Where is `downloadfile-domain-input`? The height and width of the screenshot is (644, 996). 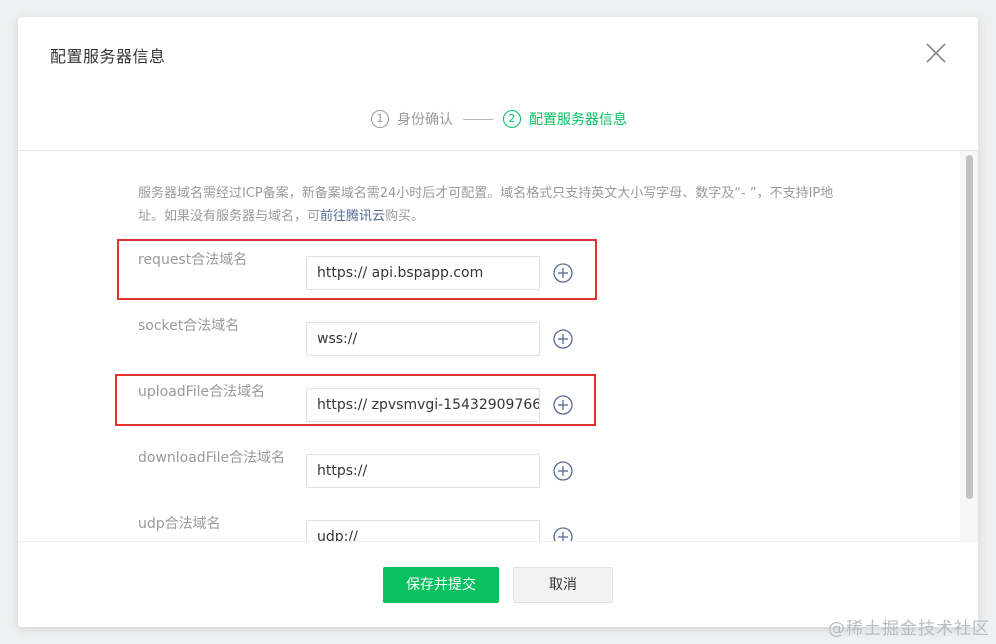 downloadfile-domain-input is located at coordinates (423, 471).